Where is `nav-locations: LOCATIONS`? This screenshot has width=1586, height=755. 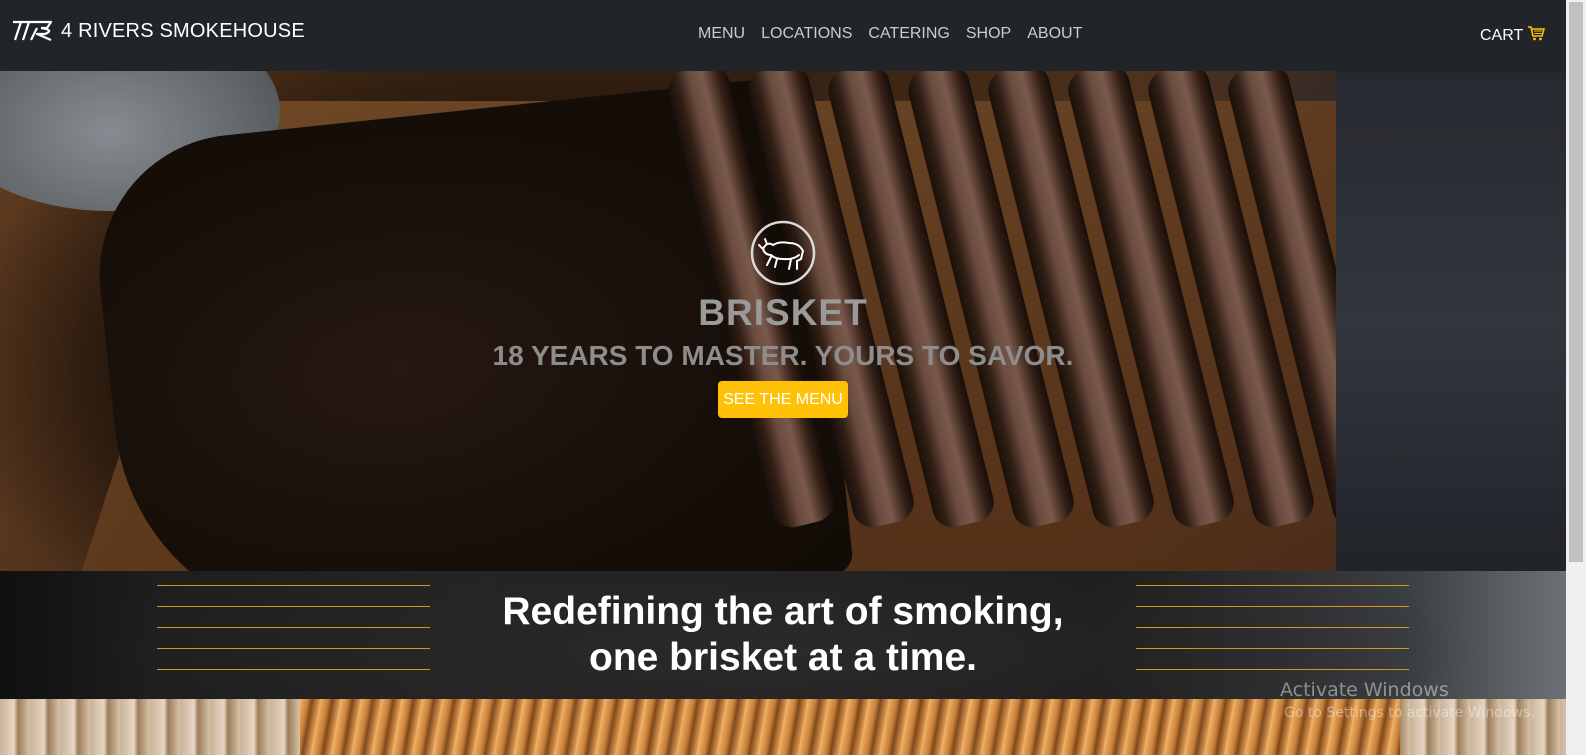
nav-locations: LOCATIONS is located at coordinates (806, 34).